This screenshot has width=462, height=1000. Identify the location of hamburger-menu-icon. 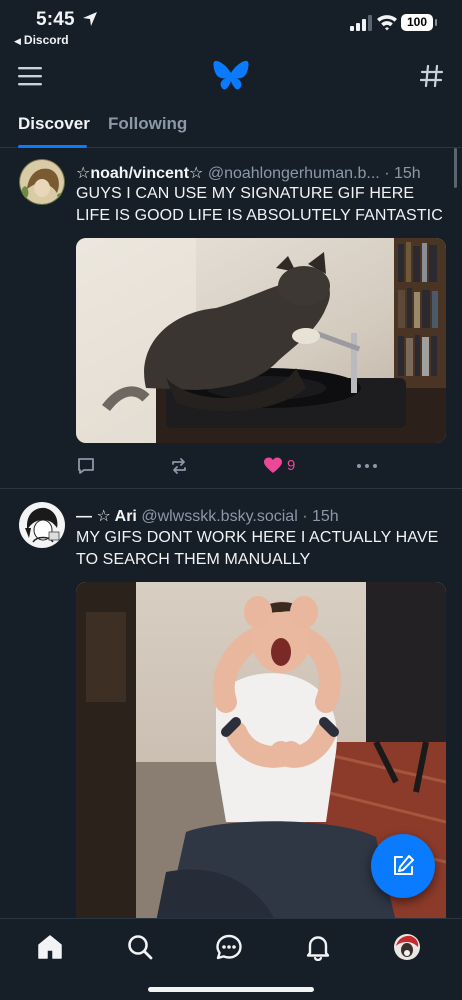
(30, 76).